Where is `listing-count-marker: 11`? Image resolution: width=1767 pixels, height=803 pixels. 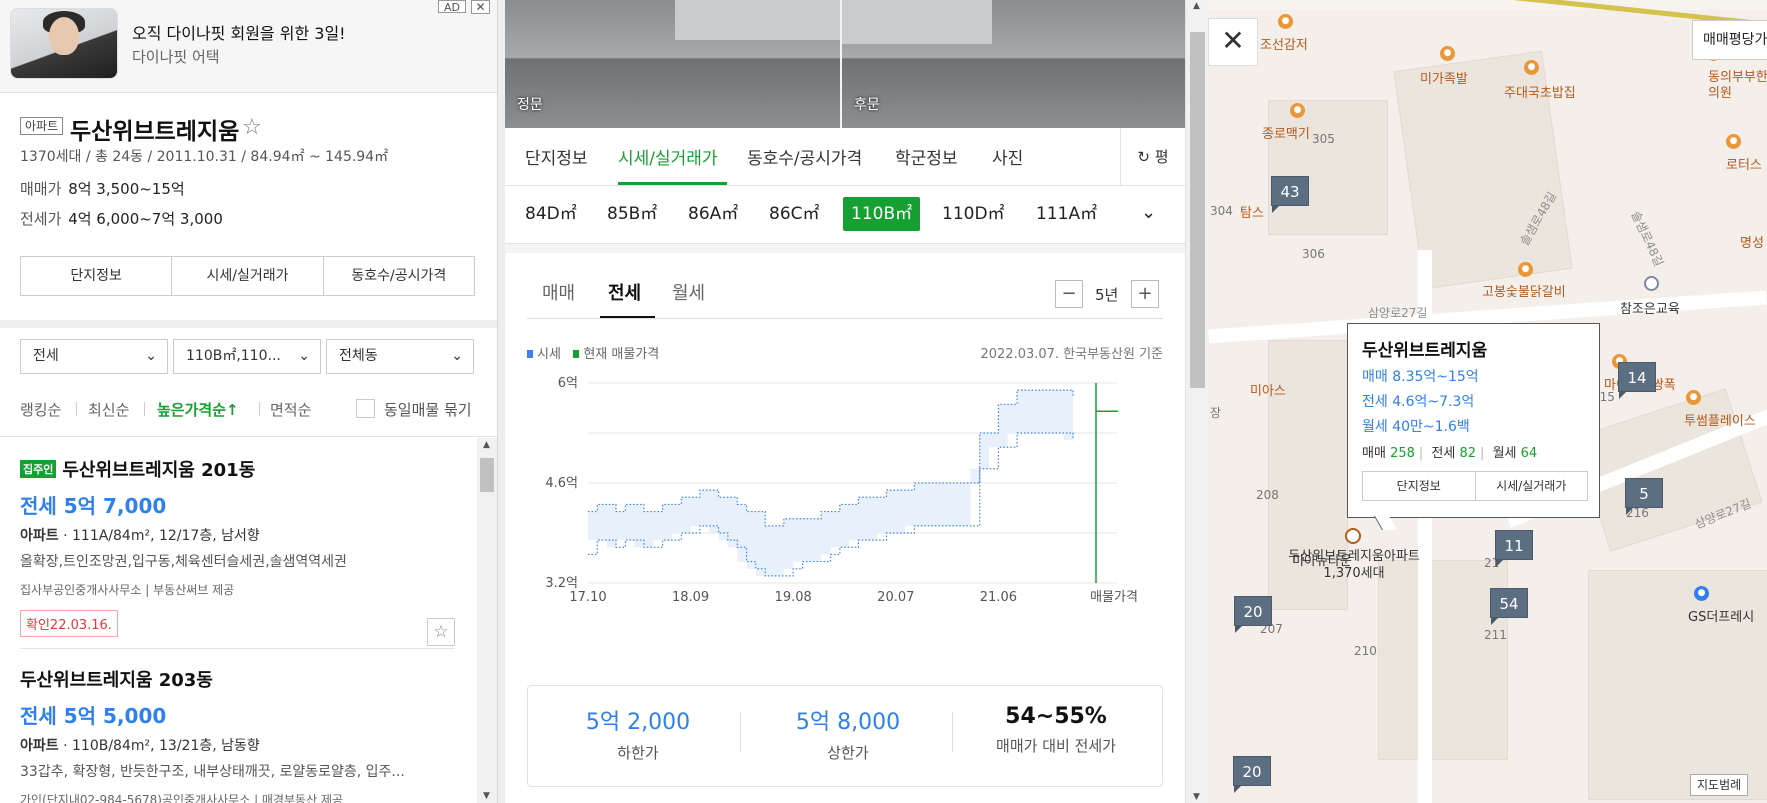 listing-count-marker: 11 is located at coordinates (1514, 548).